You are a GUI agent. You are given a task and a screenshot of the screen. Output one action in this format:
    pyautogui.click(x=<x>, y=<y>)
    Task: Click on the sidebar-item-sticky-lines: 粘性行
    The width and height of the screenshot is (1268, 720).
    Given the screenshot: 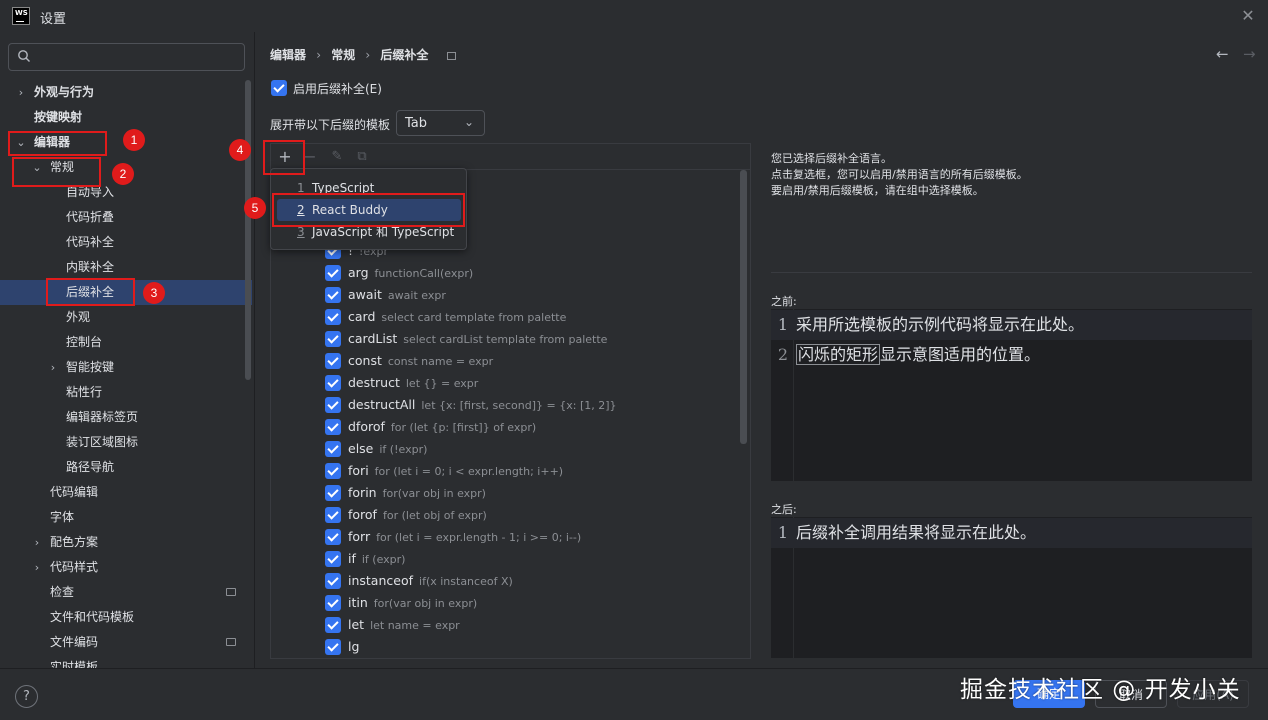 What is the action you would take?
    pyautogui.click(x=126, y=392)
    